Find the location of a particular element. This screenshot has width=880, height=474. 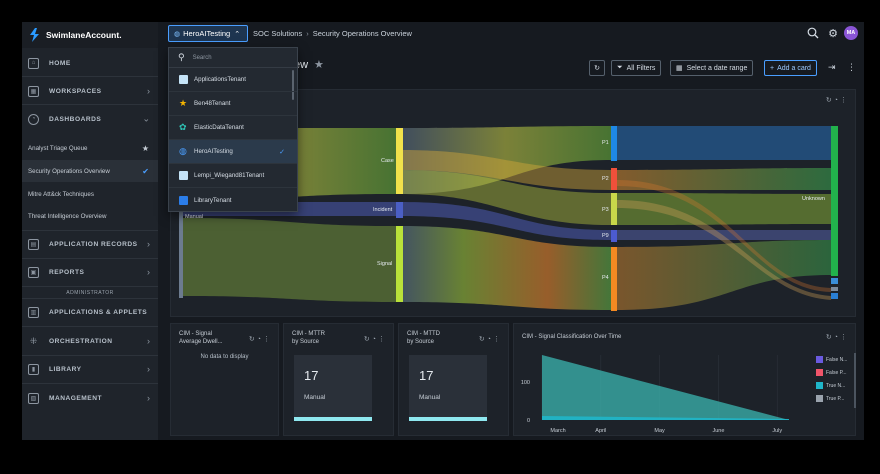

dashboard-item-label: Security Operations Overview is located at coordinates (69, 171).